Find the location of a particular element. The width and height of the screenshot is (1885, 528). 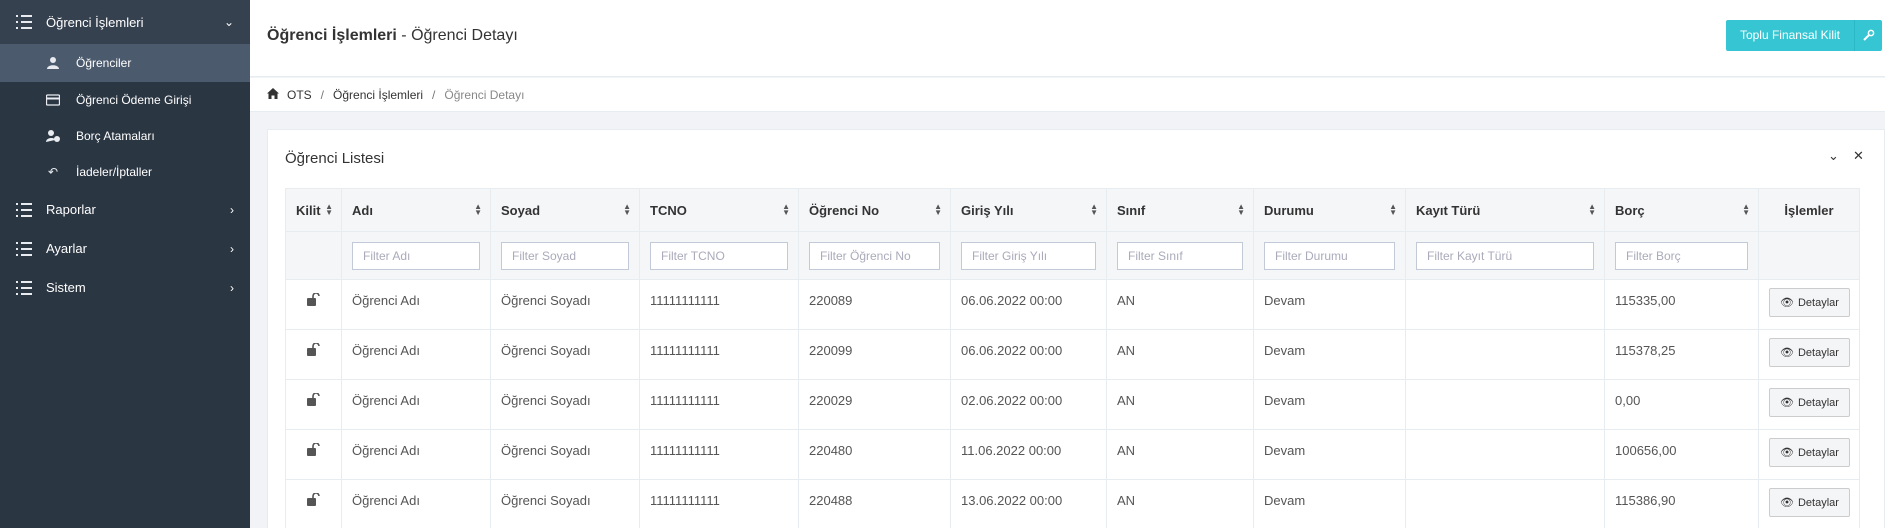

column-header-kilit: Kilit ▲ ▼ is located at coordinates (313, 210).